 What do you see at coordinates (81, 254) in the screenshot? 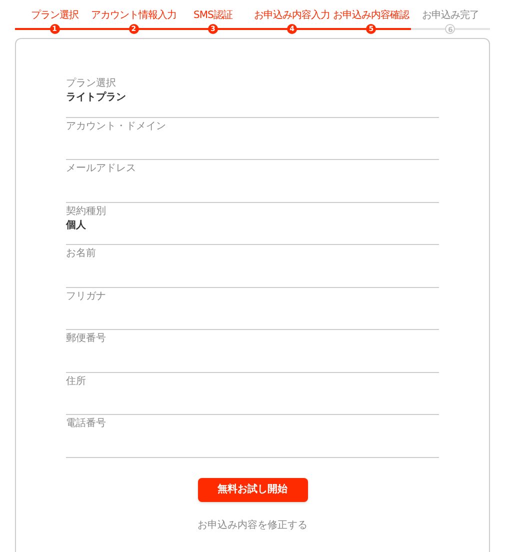
I see `field-label: お名前` at bounding box center [81, 254].